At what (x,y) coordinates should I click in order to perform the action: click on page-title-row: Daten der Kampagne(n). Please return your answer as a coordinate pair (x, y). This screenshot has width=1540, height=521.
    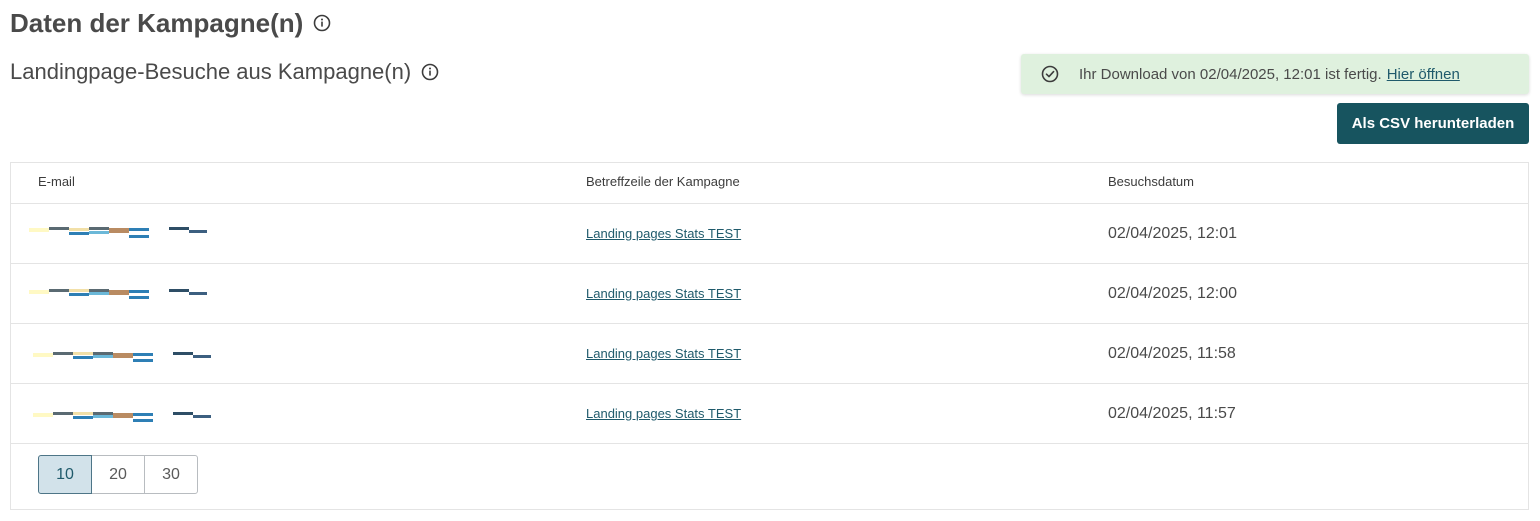
    Looking at the image, I should click on (170, 23).